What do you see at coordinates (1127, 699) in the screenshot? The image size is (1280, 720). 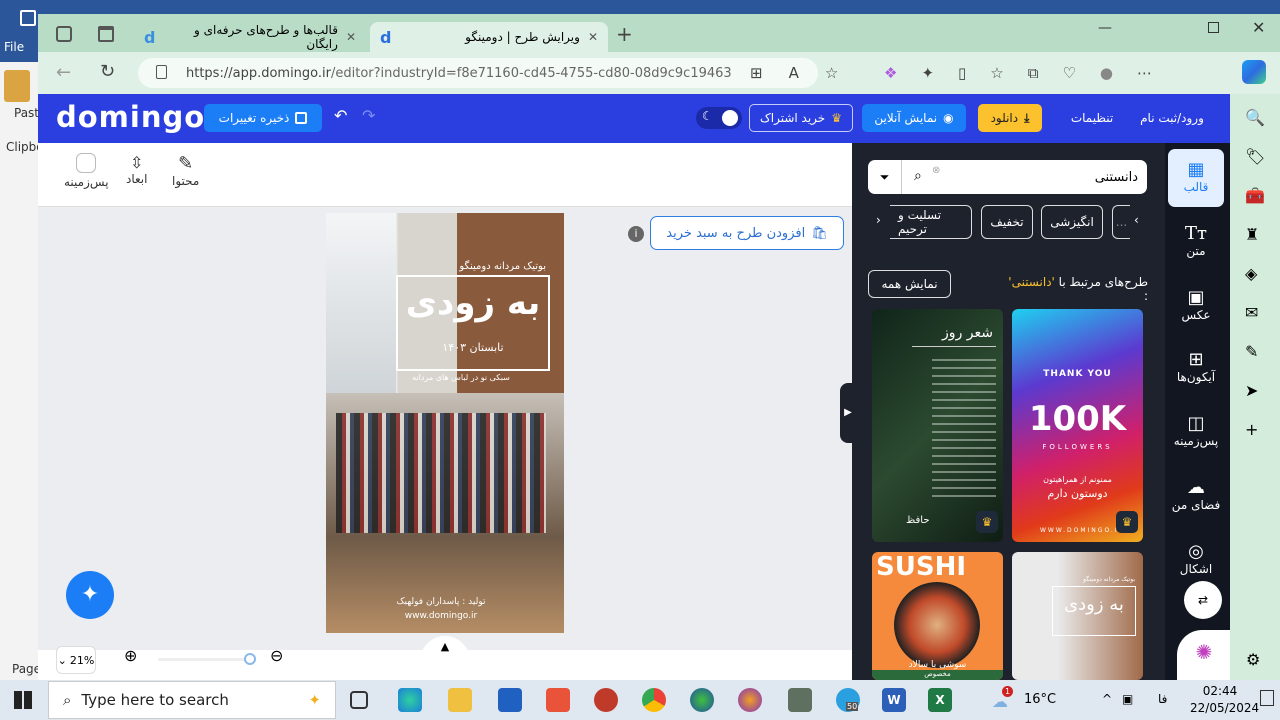 I see `network-icon: ▣` at bounding box center [1127, 699].